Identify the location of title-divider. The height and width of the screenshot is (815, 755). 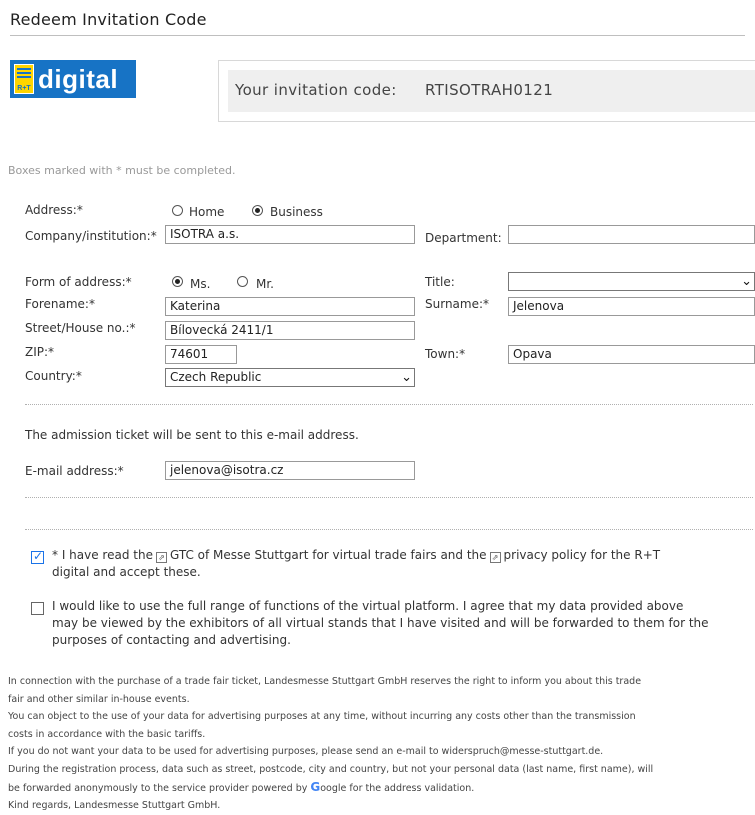
(377, 35).